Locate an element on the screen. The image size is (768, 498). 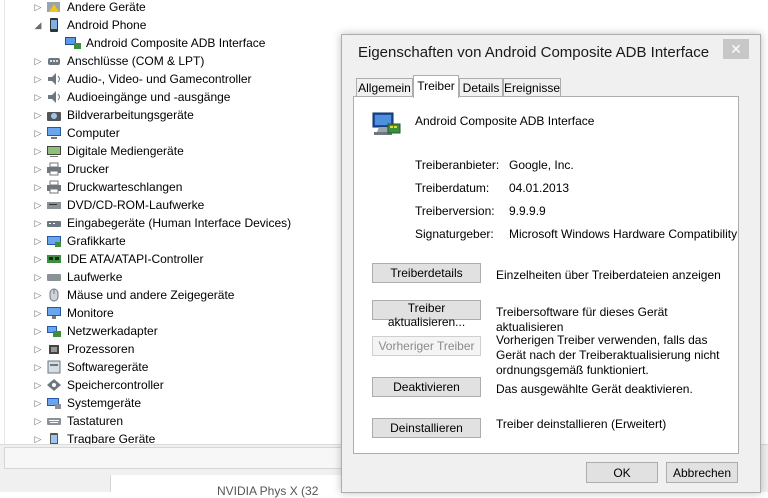
tree-item-label: Speichercontroller is located at coordinates (115, 385).